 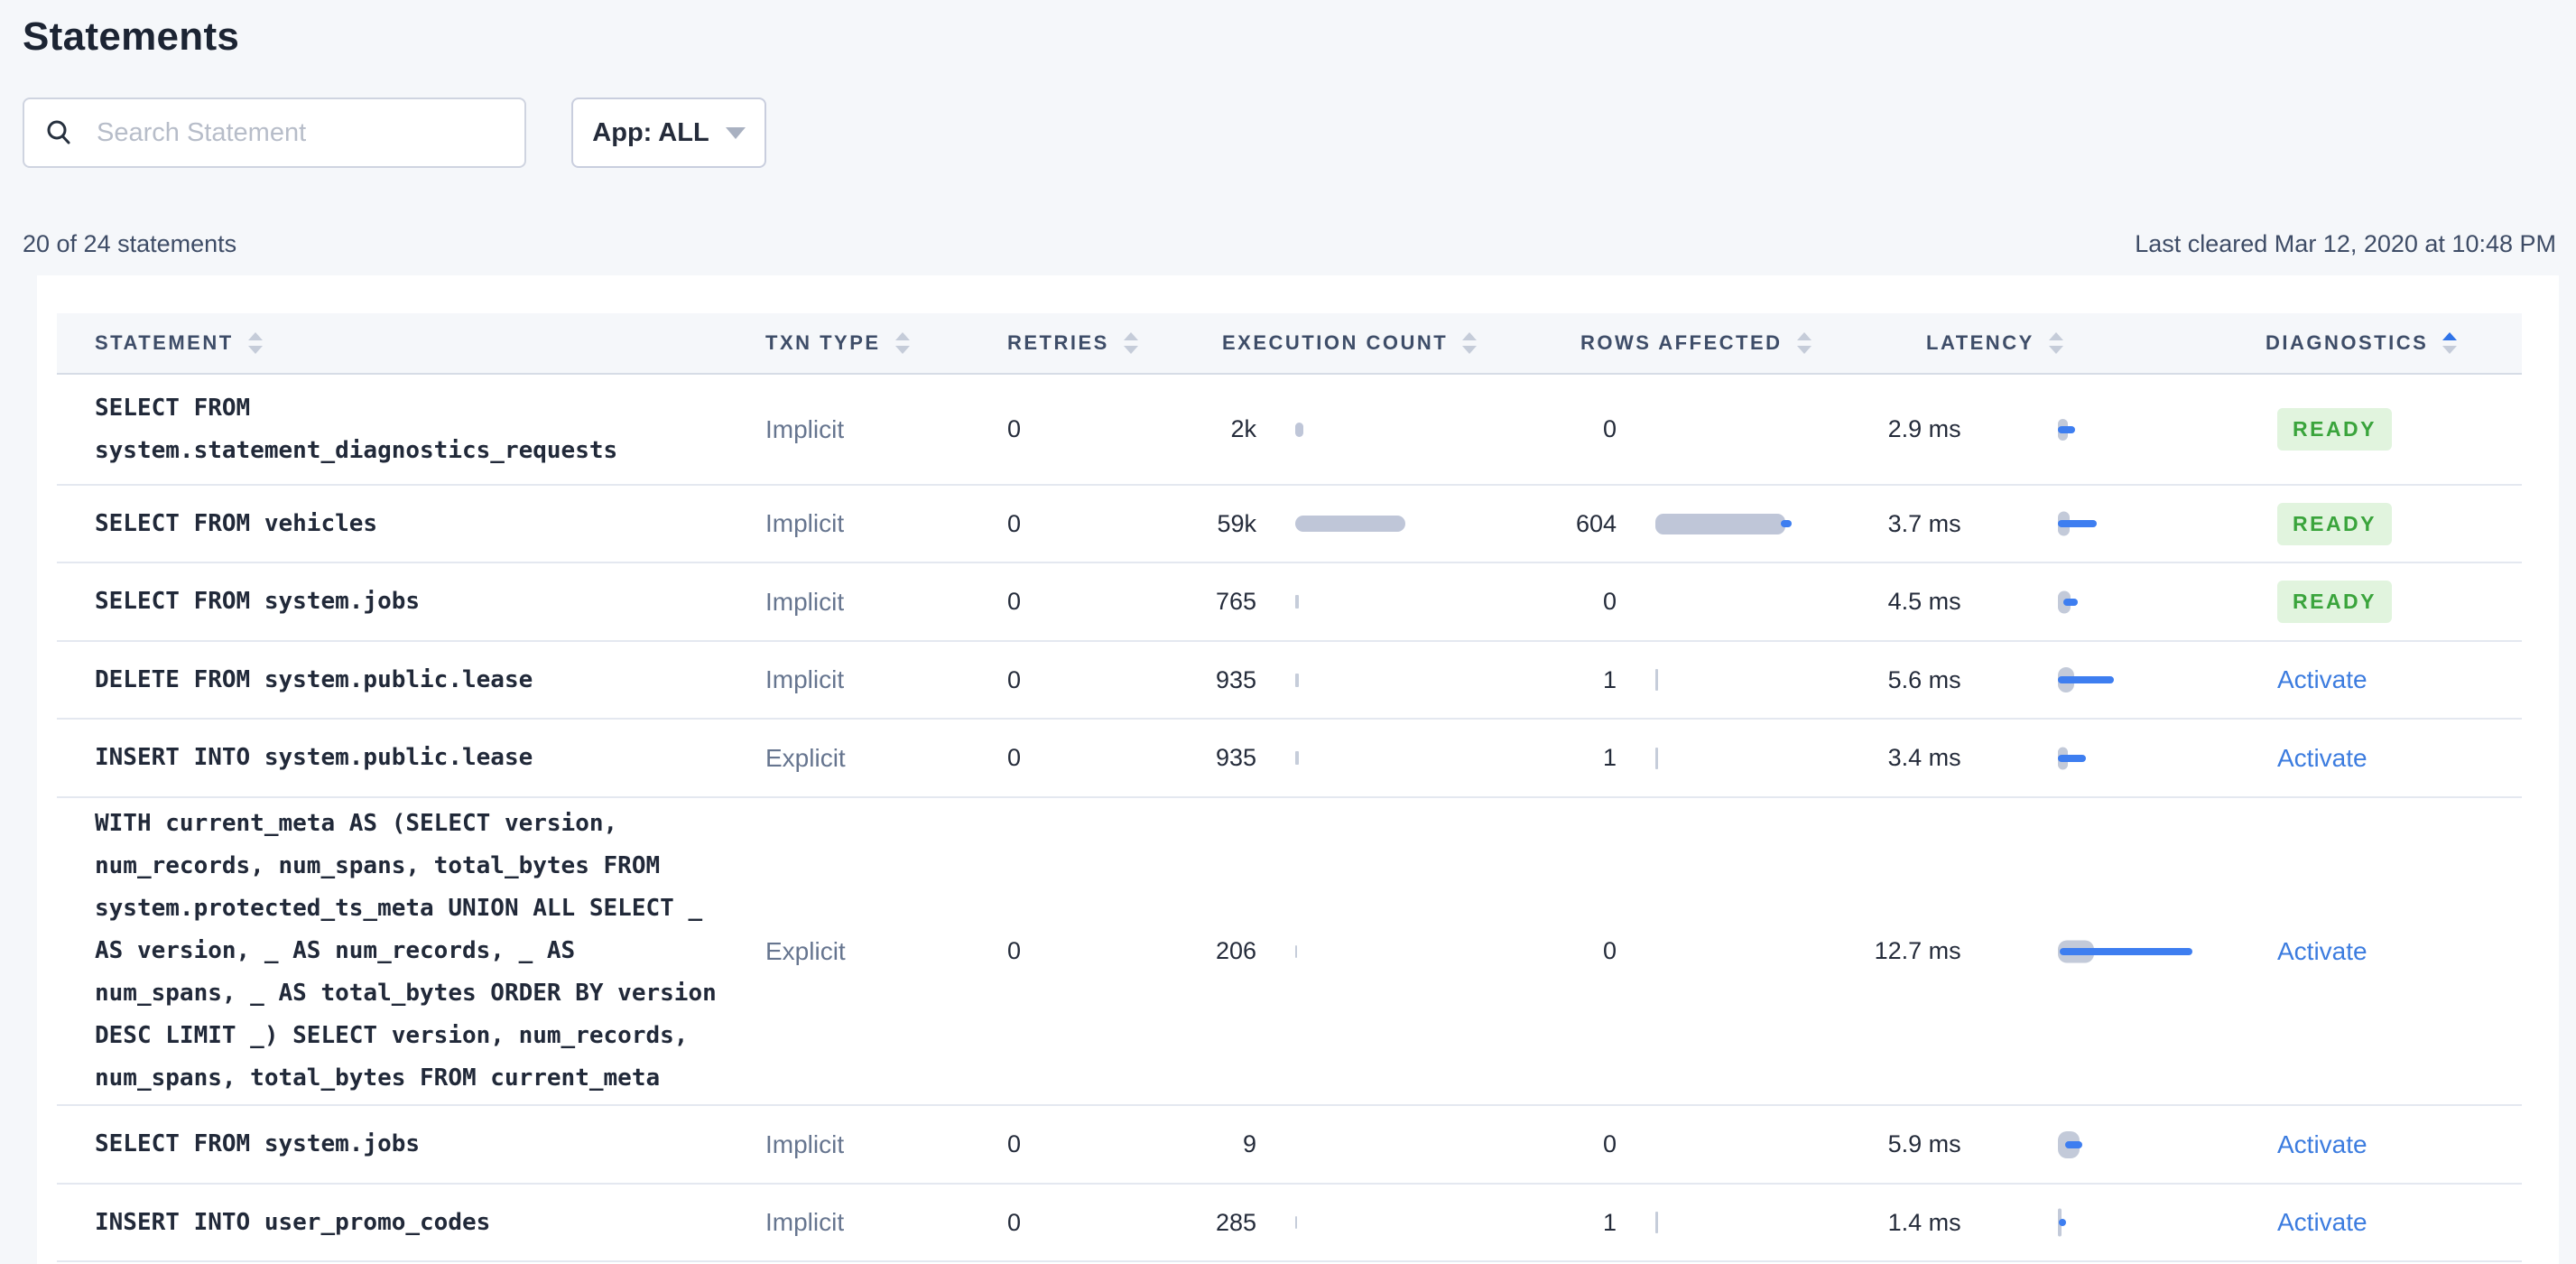 I want to click on search-box, so click(x=274, y=133).